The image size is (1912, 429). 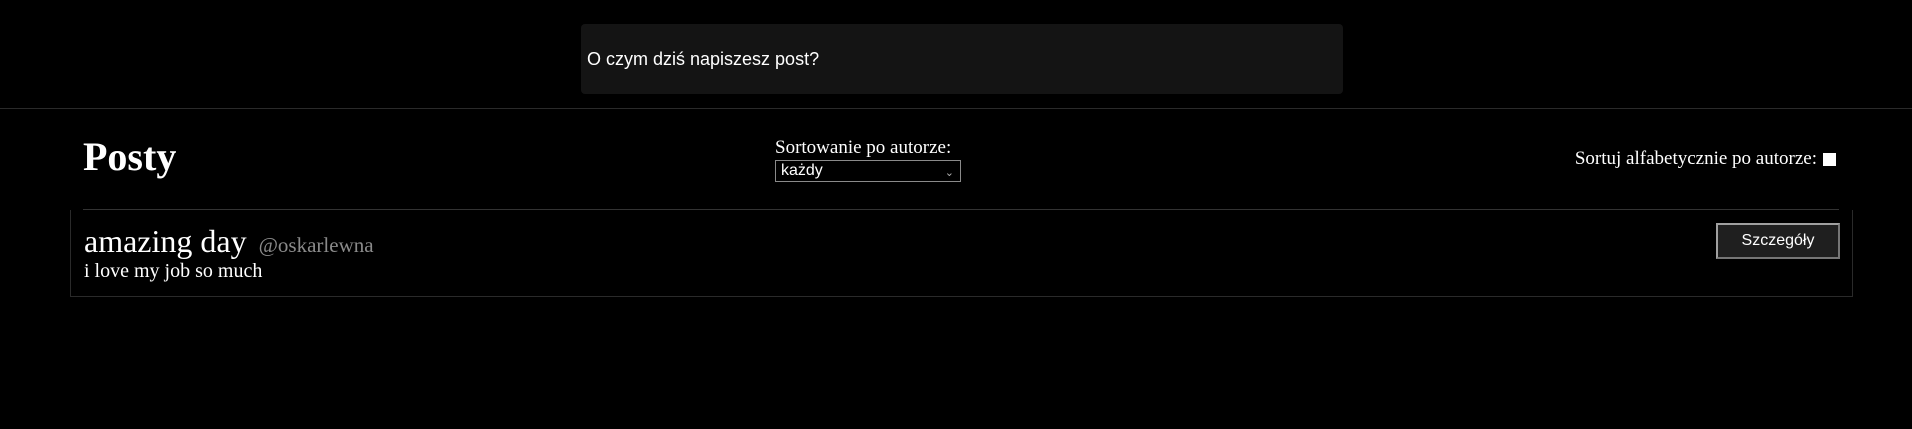 What do you see at coordinates (316, 245) in the screenshot?
I see `post-author: @oskarlewna` at bounding box center [316, 245].